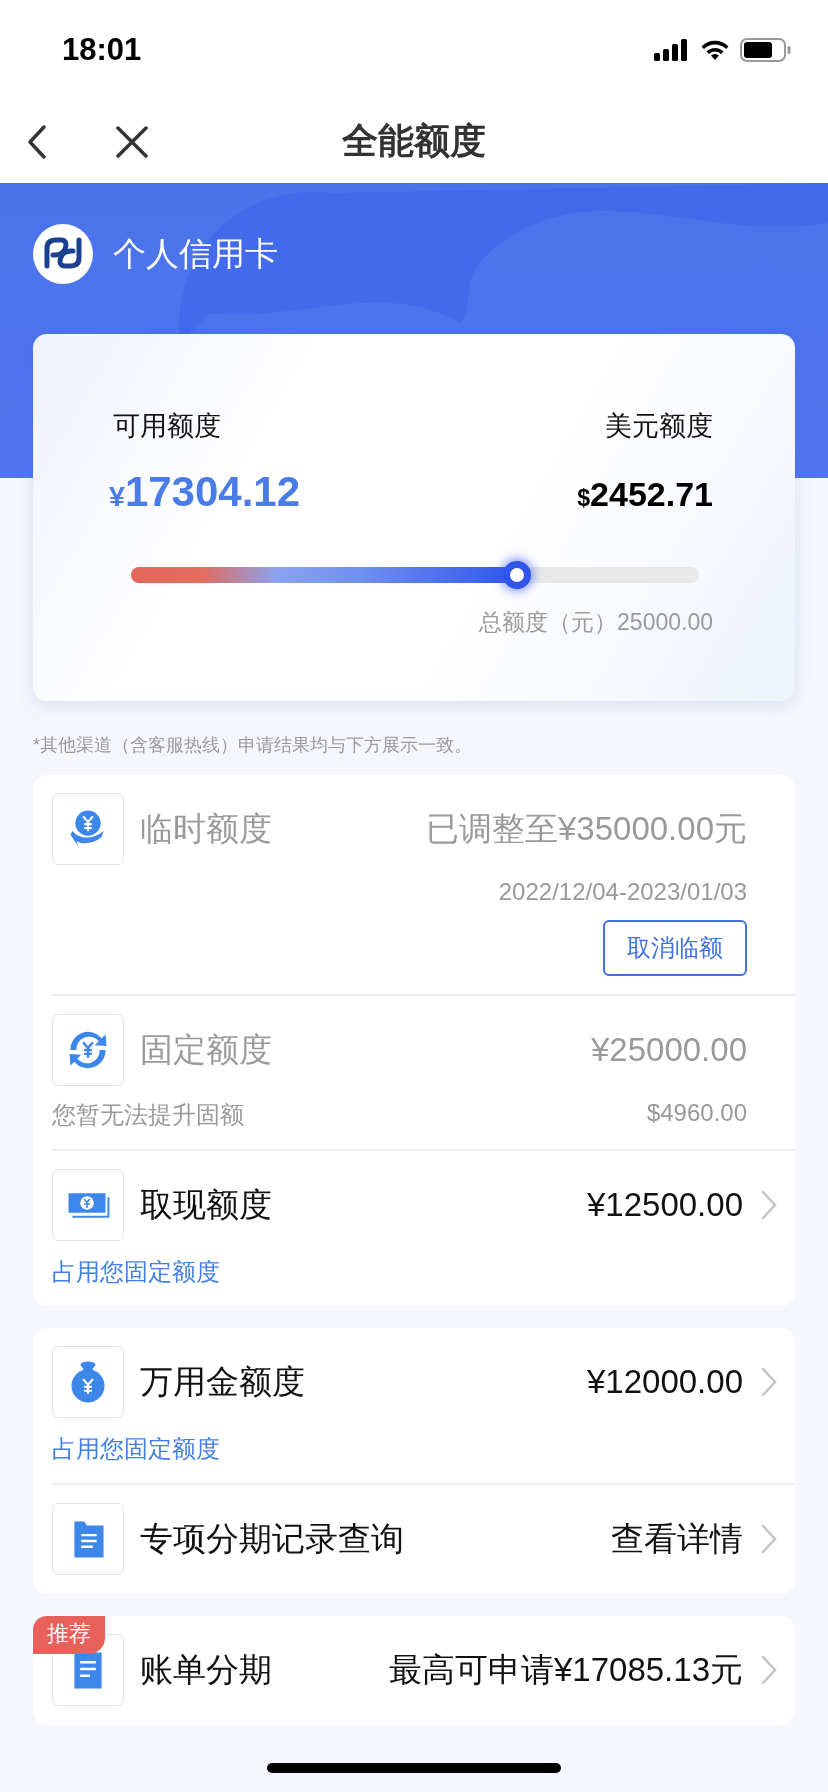 The width and height of the screenshot is (828, 1792). Describe the element at coordinates (223, 1381) in the screenshot. I see `item-title: 万用金额度` at that location.